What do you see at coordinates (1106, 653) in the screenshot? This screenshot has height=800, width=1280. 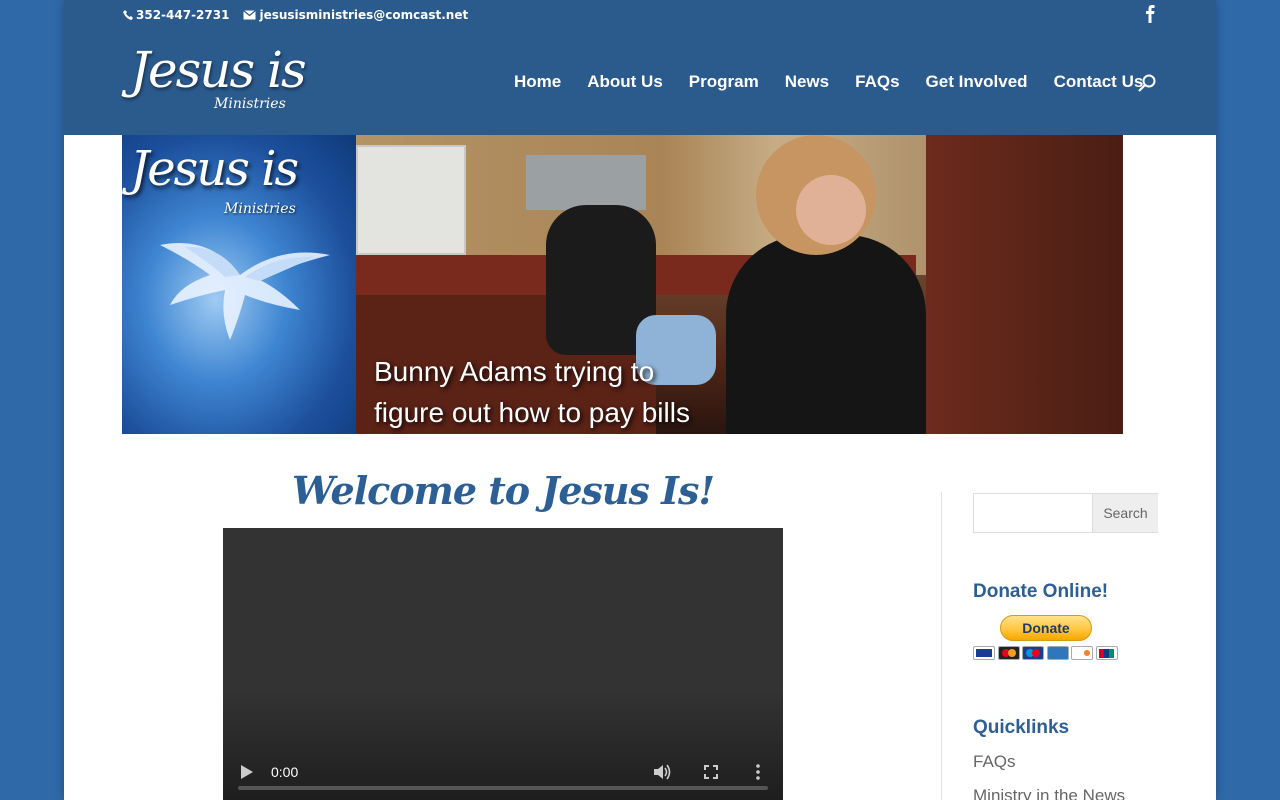 I see `unionpay-card-icon` at bounding box center [1106, 653].